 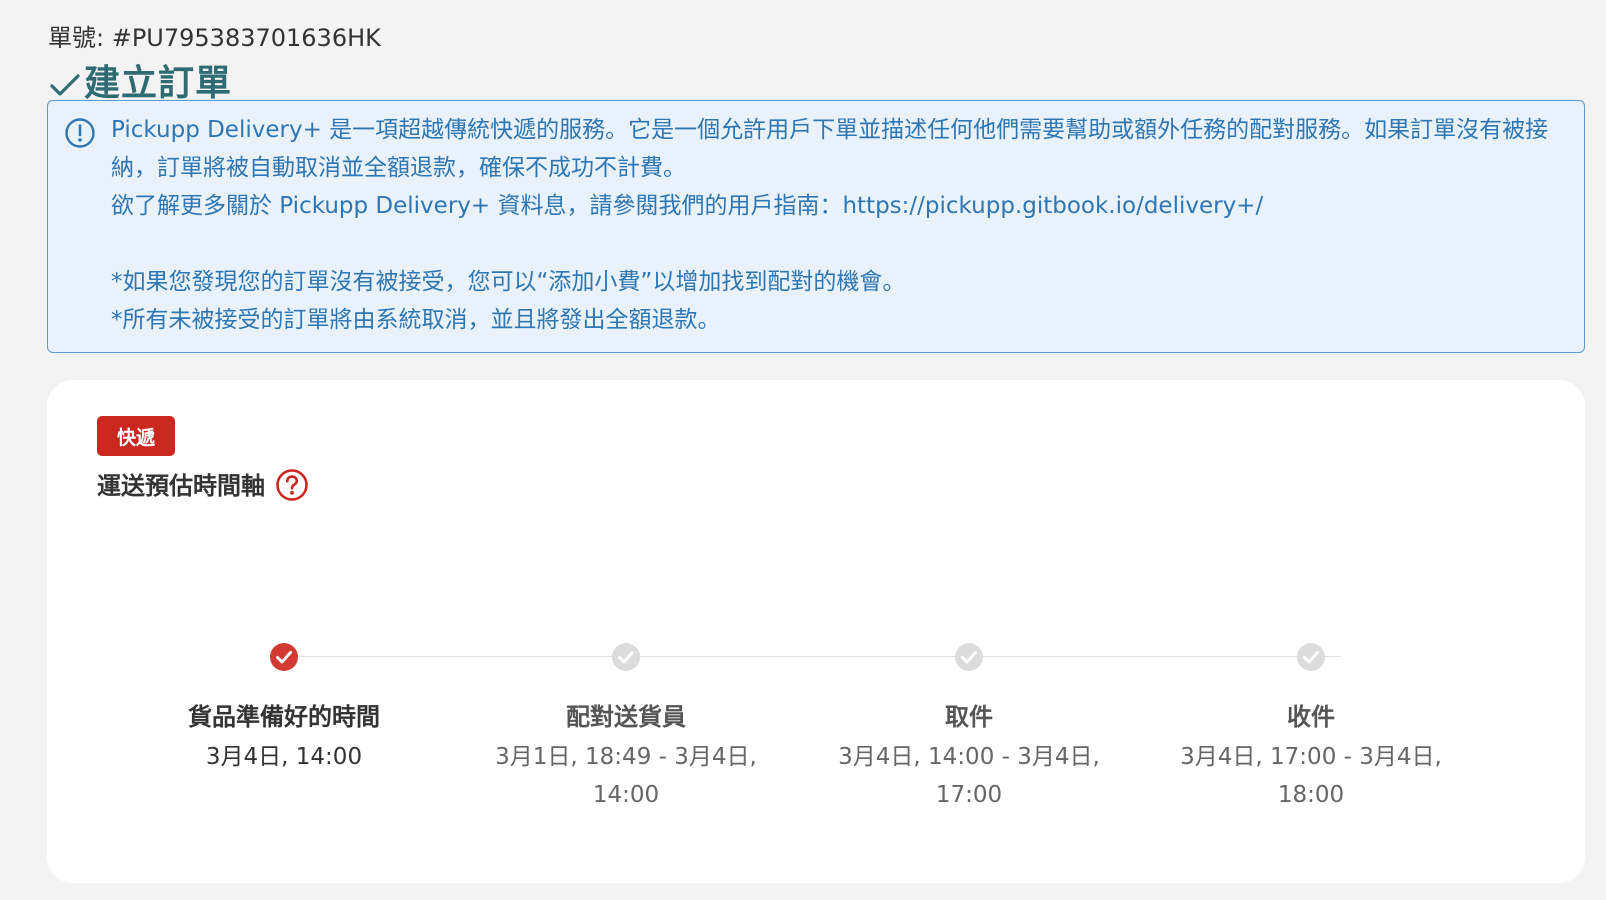 I want to click on timeline-title-text: 運送預估時間軸, so click(x=181, y=485).